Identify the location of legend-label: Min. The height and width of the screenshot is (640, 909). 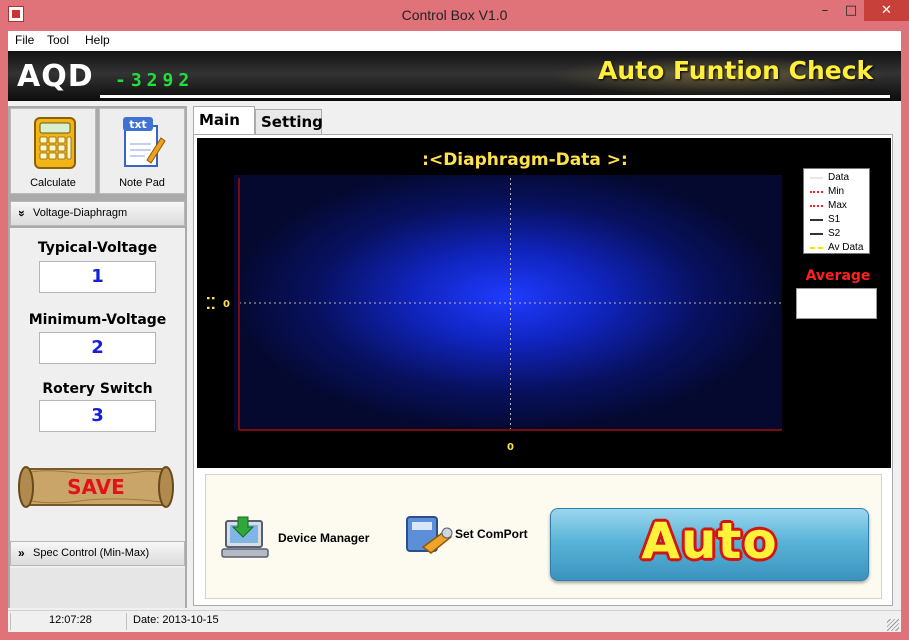
(836, 191).